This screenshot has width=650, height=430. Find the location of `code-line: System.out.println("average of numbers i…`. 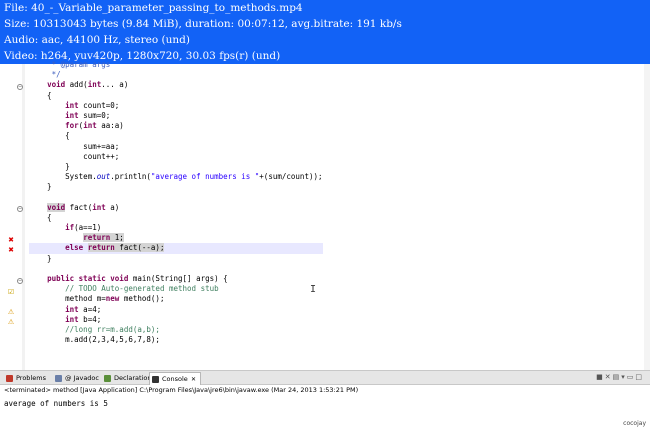

code-line: System.out.println("average of numbers i… is located at coordinates (176, 177).